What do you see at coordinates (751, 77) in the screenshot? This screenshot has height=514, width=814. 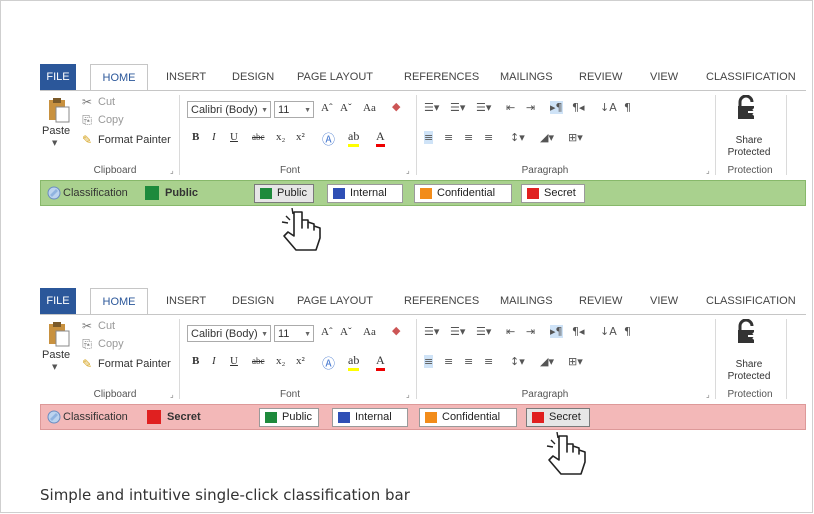 I see `tab-classification: CLASSIFICATION` at bounding box center [751, 77].